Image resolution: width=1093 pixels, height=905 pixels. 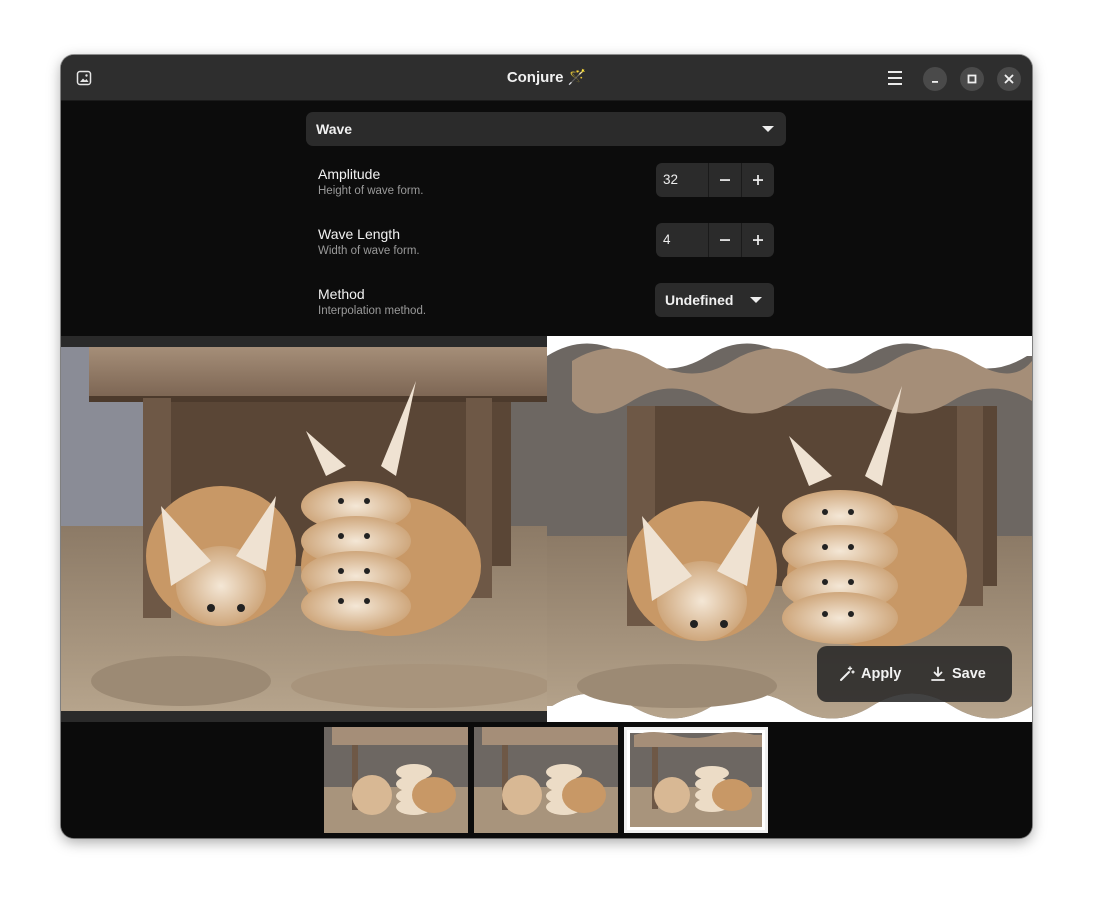 I want to click on apply-button: Apply, so click(x=874, y=674).